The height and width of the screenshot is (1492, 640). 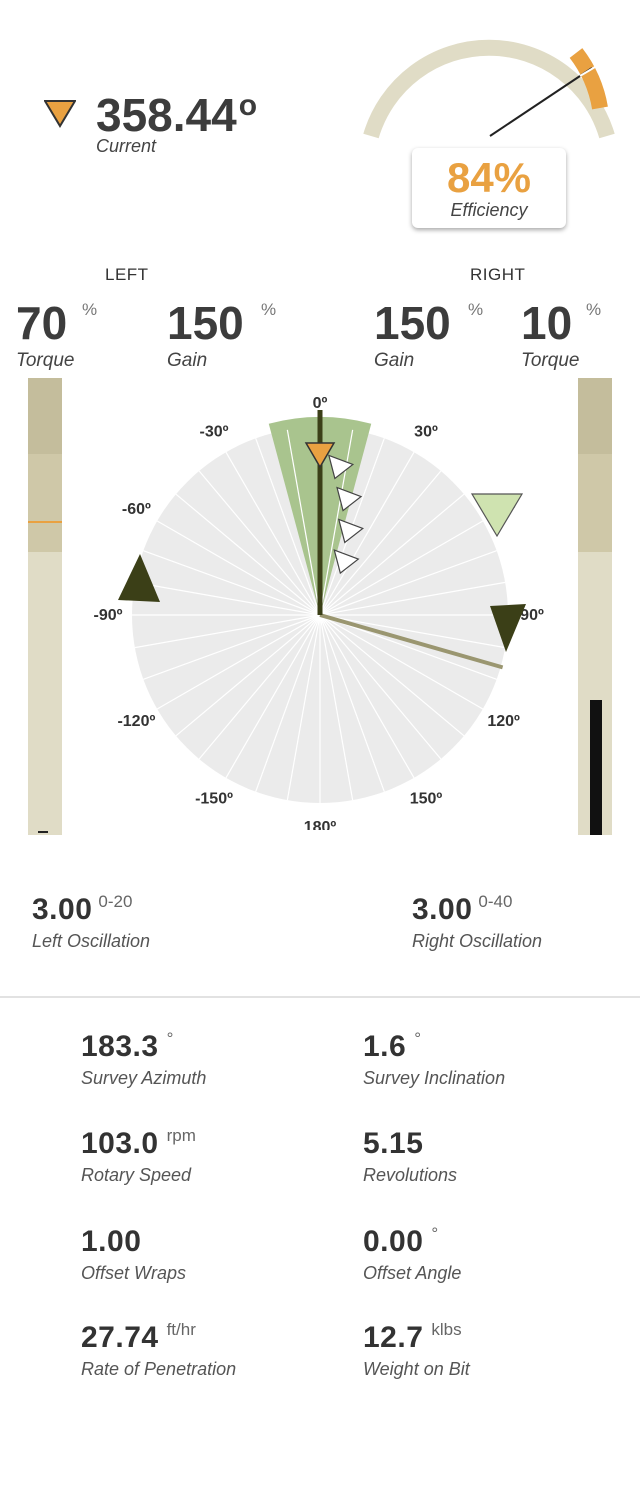 What do you see at coordinates (187, 360) in the screenshot?
I see `left-gain-label: Gain` at bounding box center [187, 360].